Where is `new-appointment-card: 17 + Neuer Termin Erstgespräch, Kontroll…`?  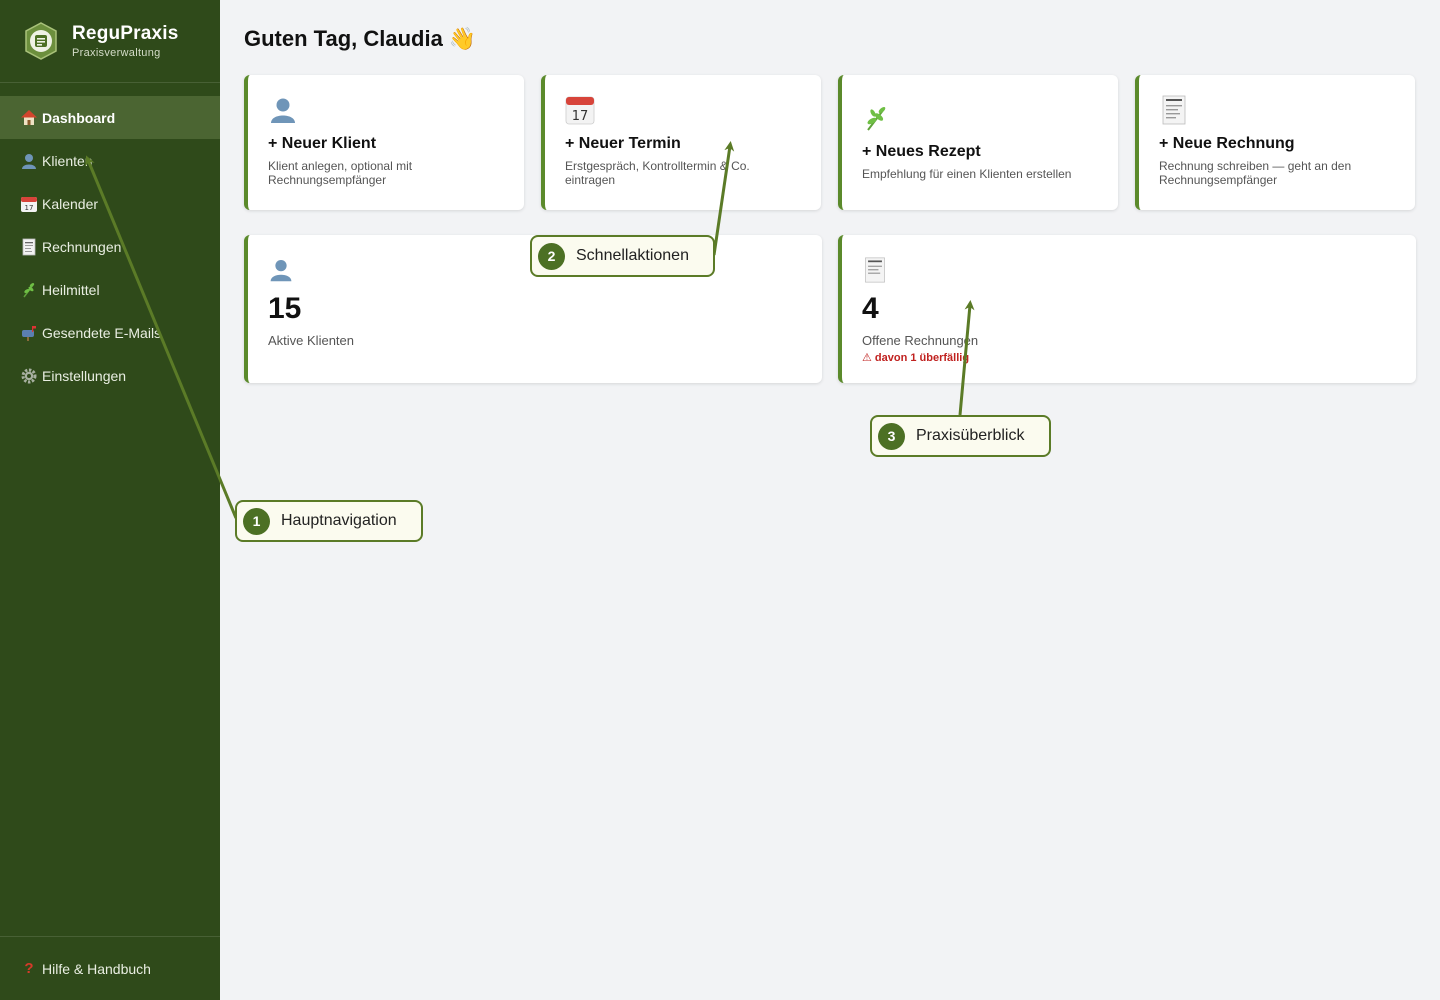 new-appointment-card: 17 + Neuer Termin Erstgespräch, Kontroll… is located at coordinates (681, 142).